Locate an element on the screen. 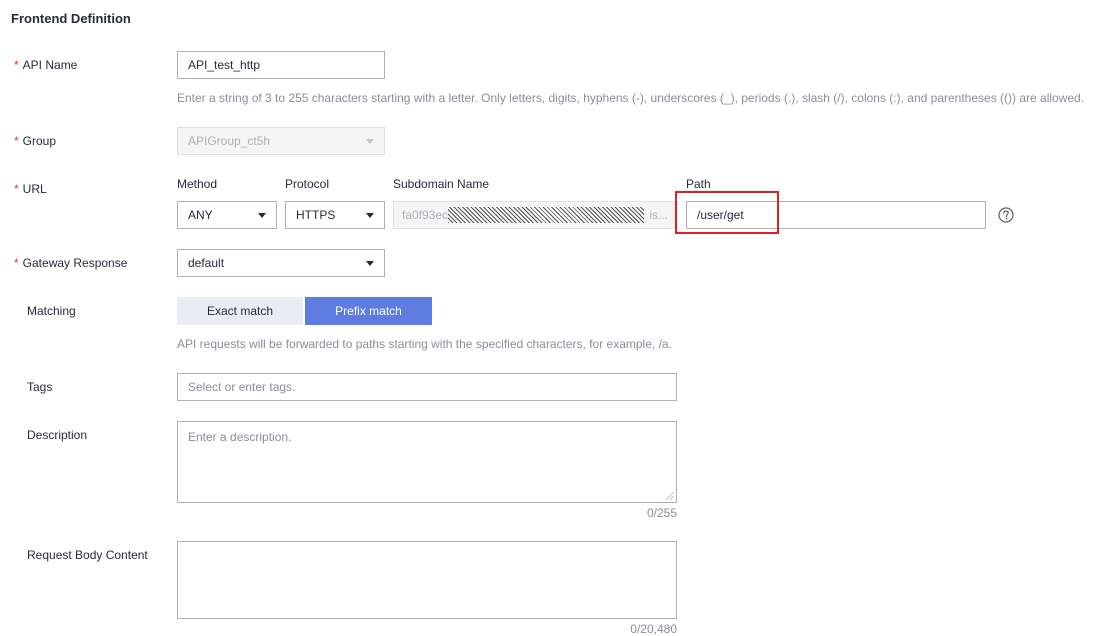  tags-label: Tags is located at coordinates (40, 387).